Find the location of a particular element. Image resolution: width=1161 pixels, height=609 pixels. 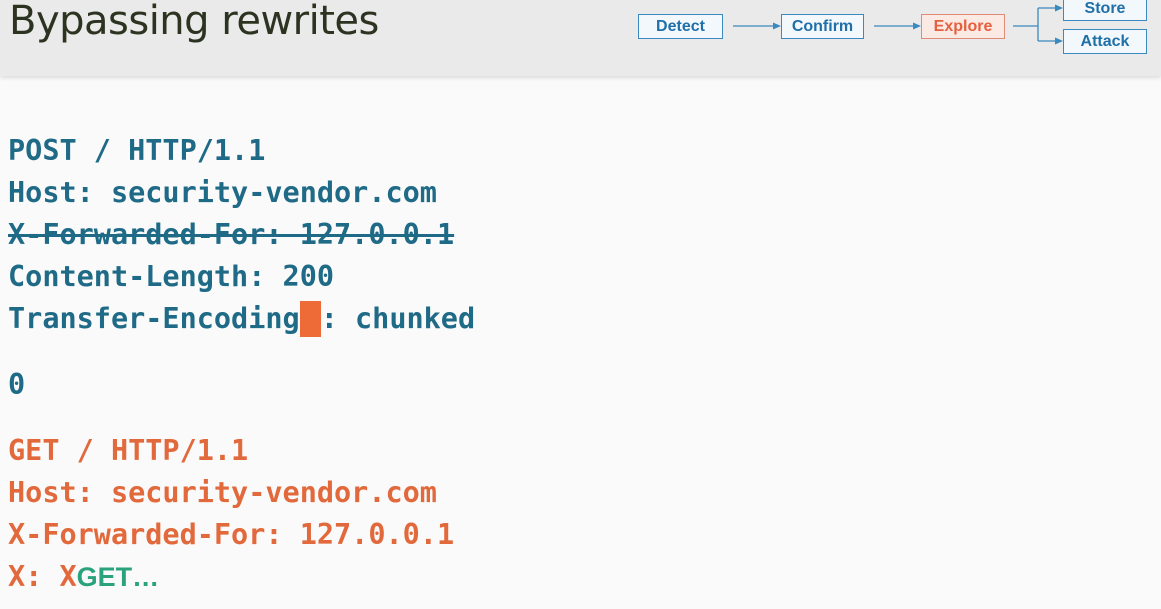

request-line: POST / HTTP/1.1 is located at coordinates (137, 150).